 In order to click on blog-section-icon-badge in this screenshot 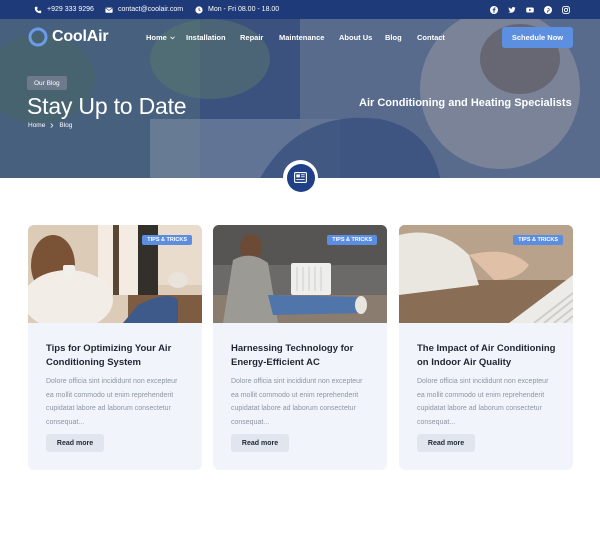, I will do `click(300, 177)`.